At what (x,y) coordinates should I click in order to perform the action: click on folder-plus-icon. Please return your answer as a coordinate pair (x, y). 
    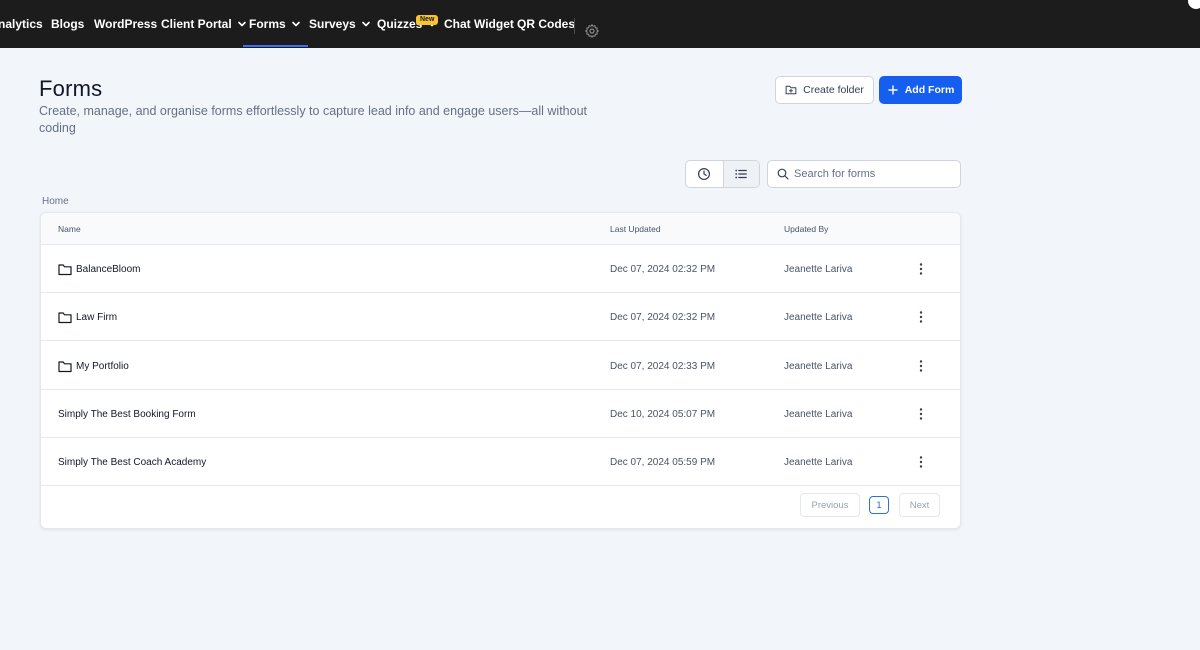
    Looking at the image, I should click on (791, 90).